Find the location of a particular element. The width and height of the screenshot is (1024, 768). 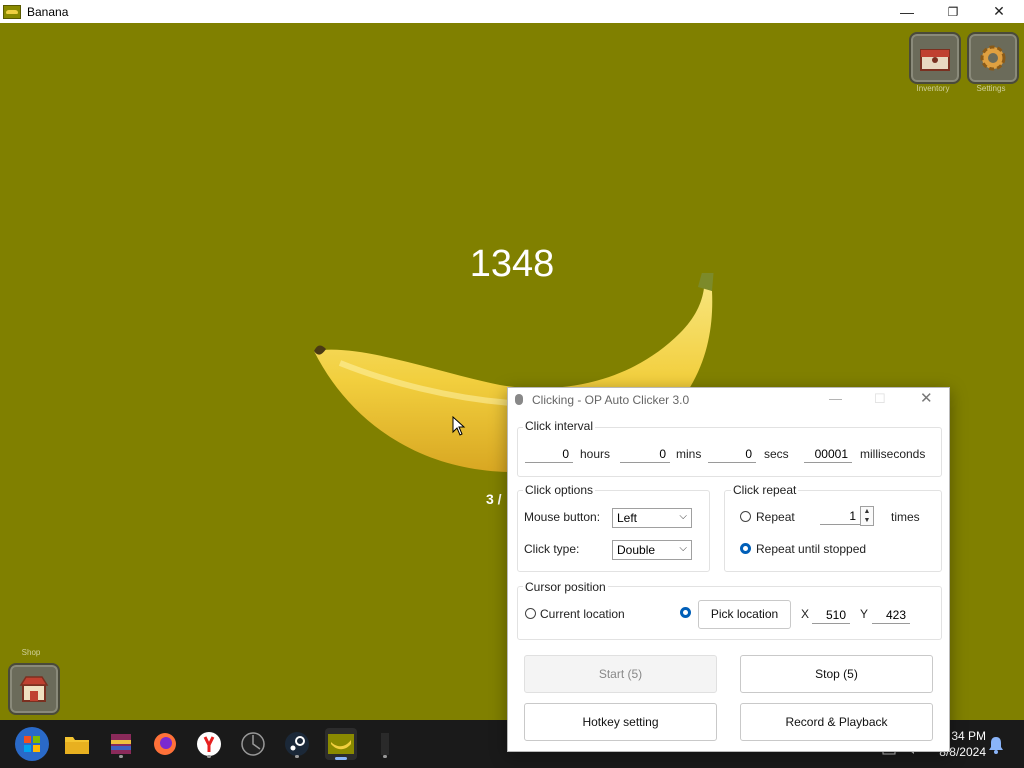

yandex-browser-icon is located at coordinates (209, 744).